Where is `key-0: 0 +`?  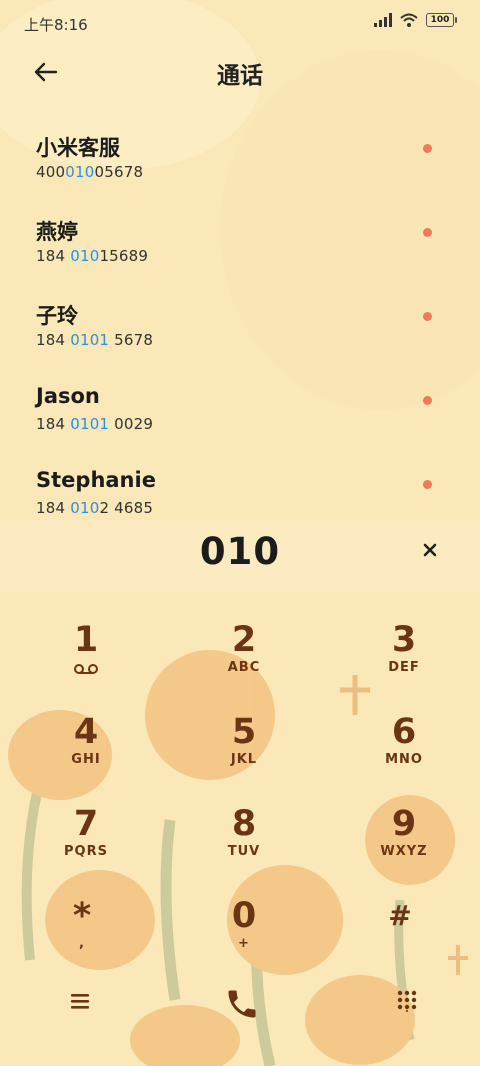
key-0: 0 + is located at coordinates (244, 936).